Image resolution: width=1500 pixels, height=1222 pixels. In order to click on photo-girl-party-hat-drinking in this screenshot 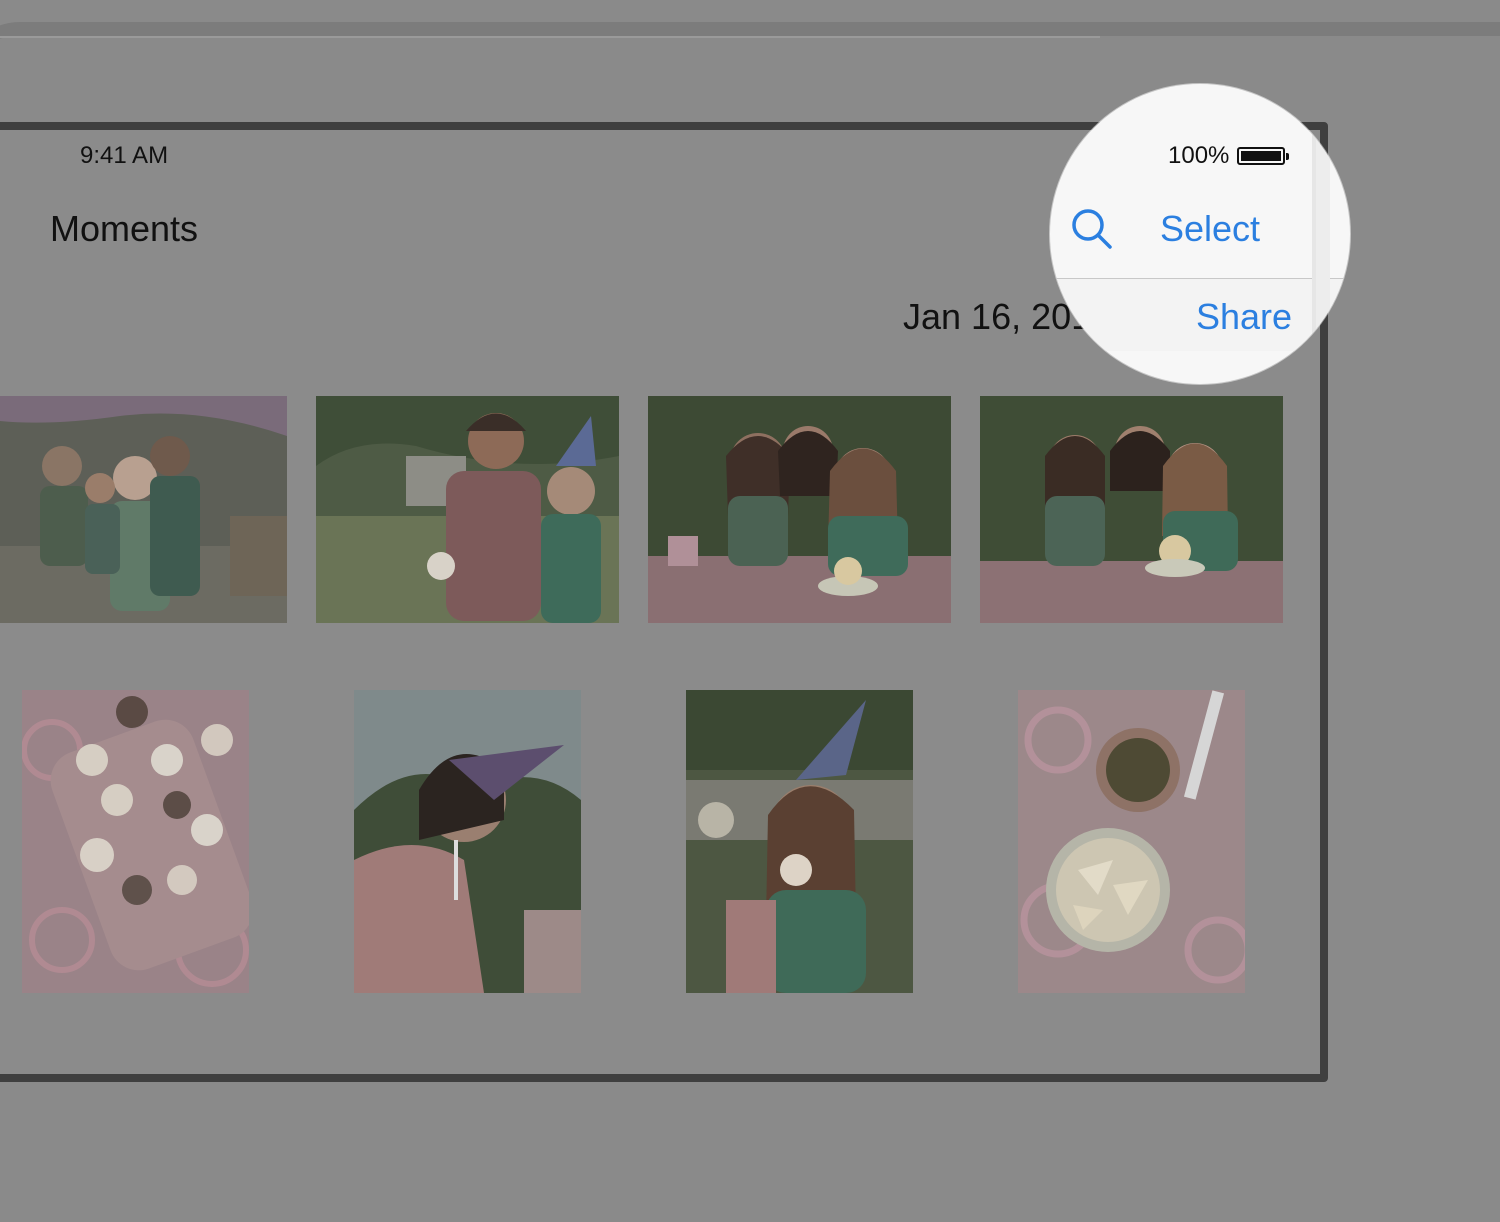, I will do `click(467, 841)`.